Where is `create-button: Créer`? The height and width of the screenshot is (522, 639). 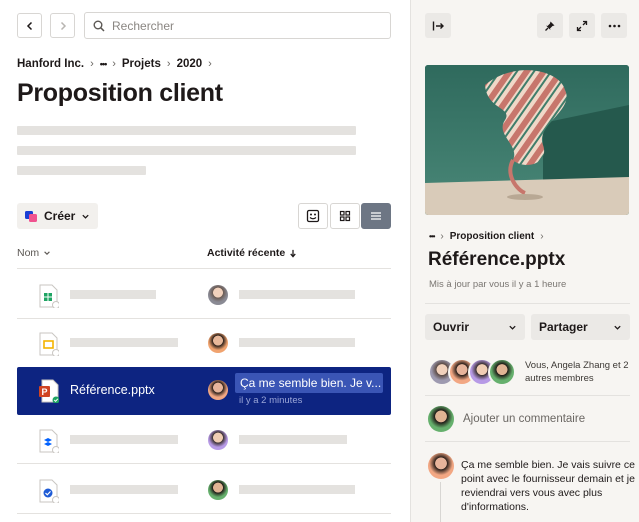 create-button: Créer is located at coordinates (57, 216).